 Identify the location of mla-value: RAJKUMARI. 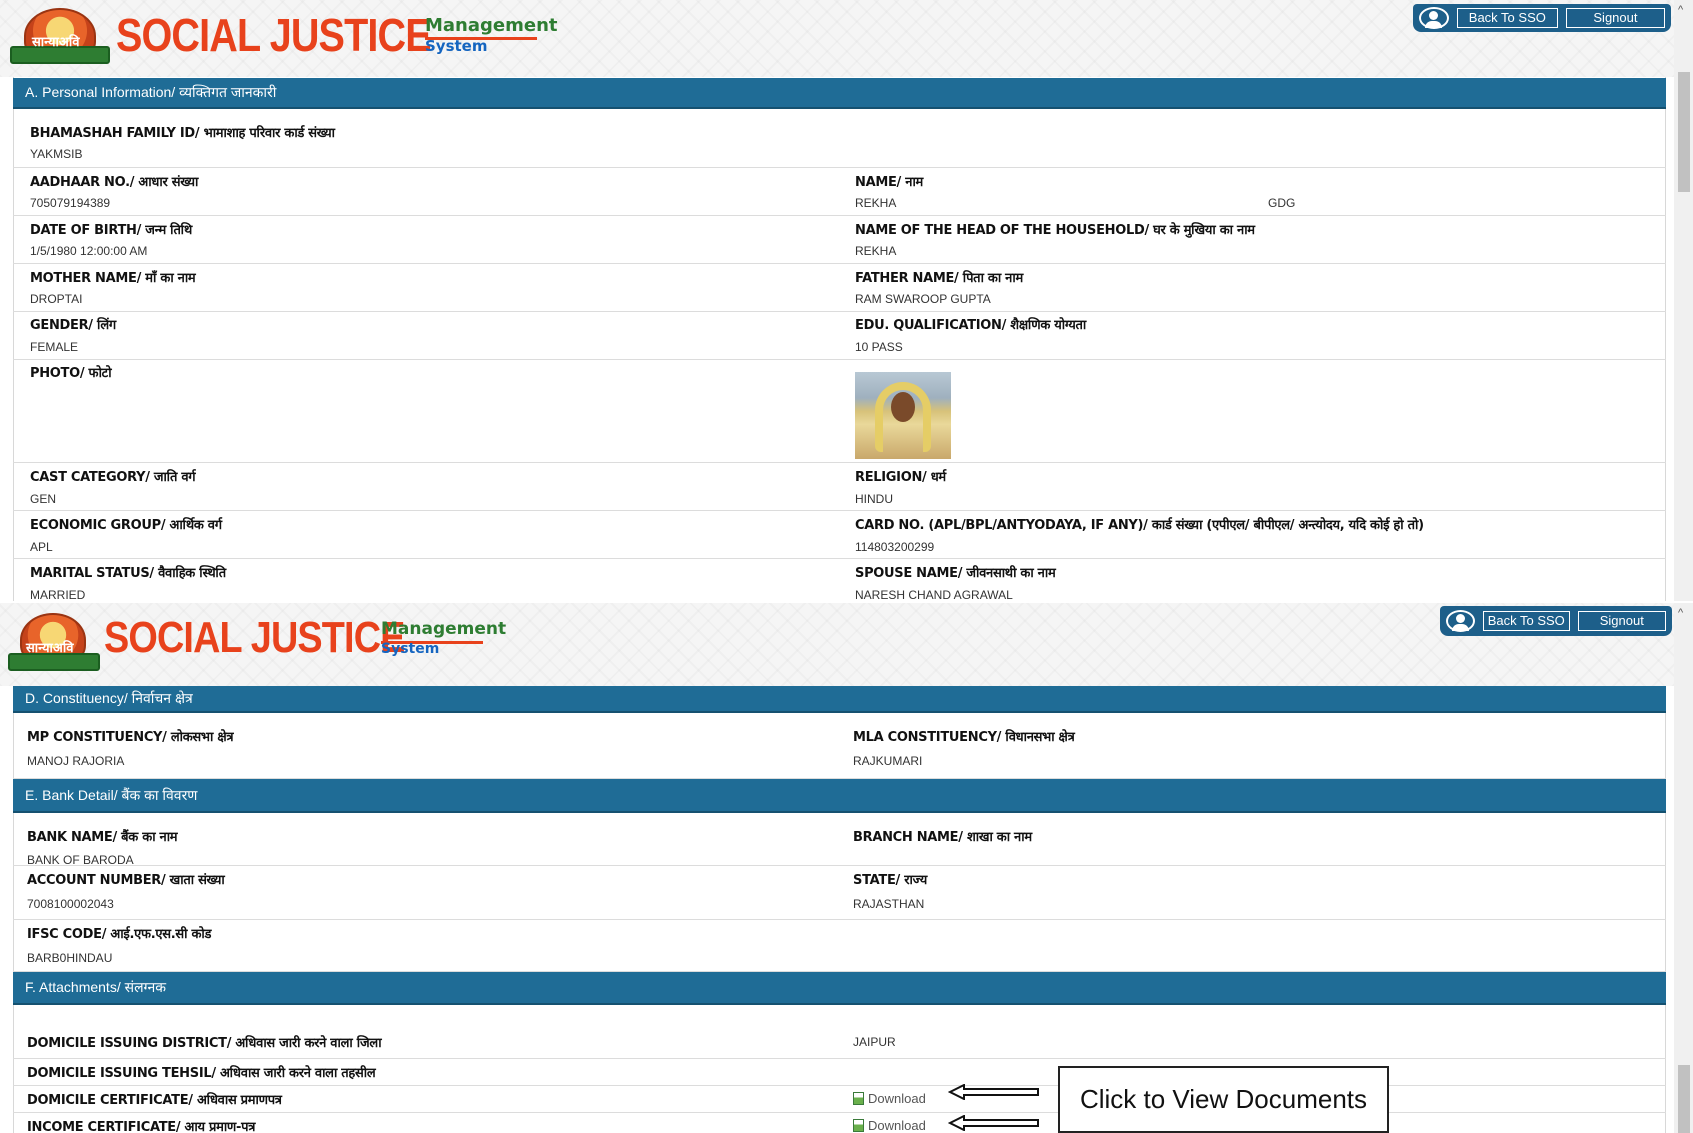
(888, 761).